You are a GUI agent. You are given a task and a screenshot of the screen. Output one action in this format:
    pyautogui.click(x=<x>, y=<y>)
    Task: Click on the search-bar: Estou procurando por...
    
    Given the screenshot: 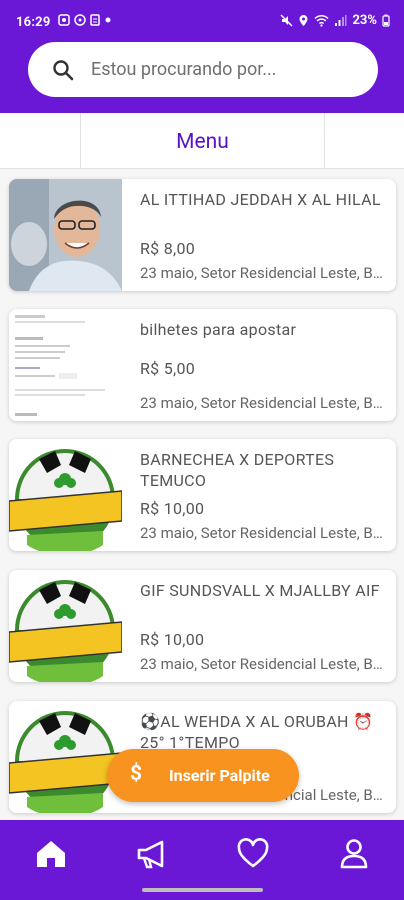 What is the action you would take?
    pyautogui.click(x=203, y=69)
    